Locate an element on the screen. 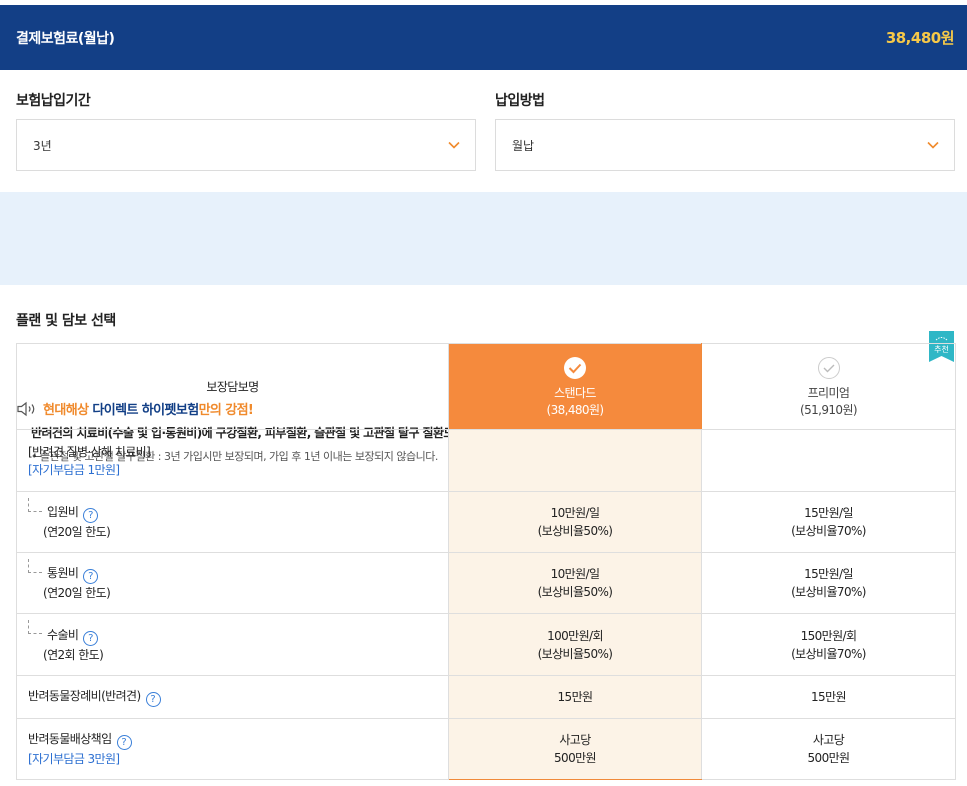 This screenshot has height=786, width=967. coverage-title: 통원비 is located at coordinates (63, 573).